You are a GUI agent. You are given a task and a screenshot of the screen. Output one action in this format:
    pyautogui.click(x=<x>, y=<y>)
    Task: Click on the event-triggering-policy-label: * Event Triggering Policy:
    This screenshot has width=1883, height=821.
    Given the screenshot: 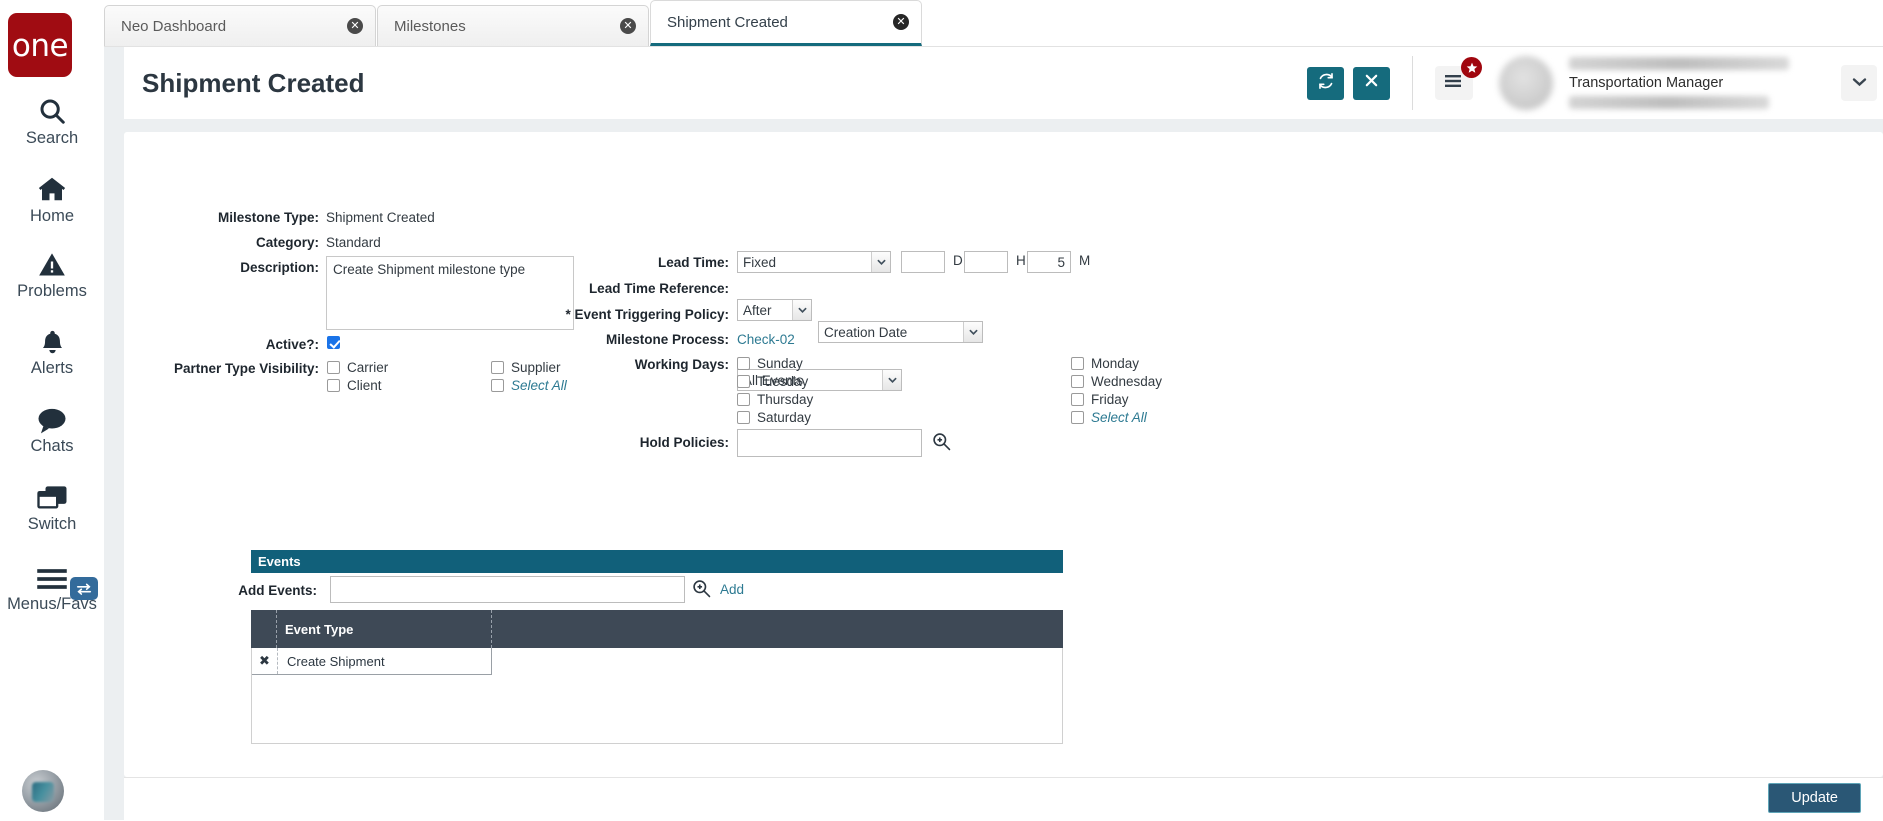 What is the action you would take?
    pyautogui.click(x=647, y=314)
    